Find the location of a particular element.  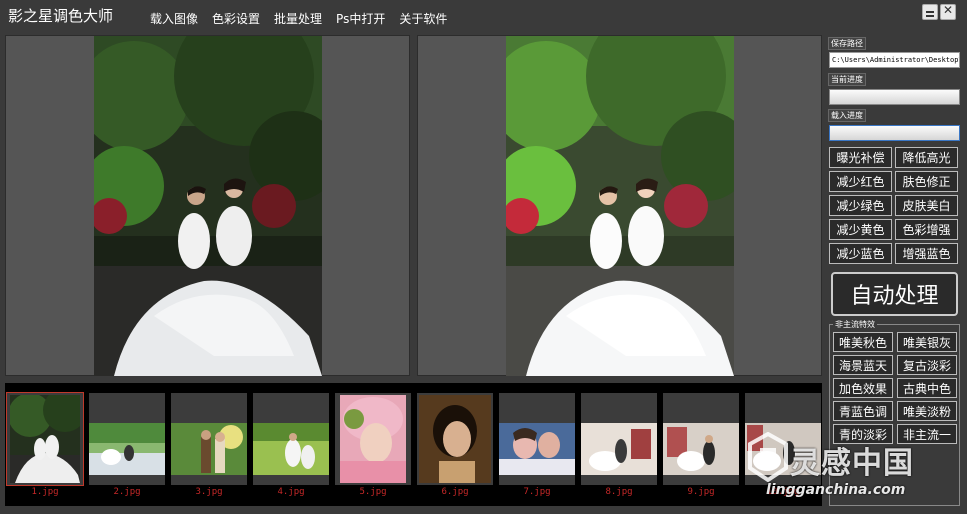

current-progress-bar is located at coordinates (894, 97).